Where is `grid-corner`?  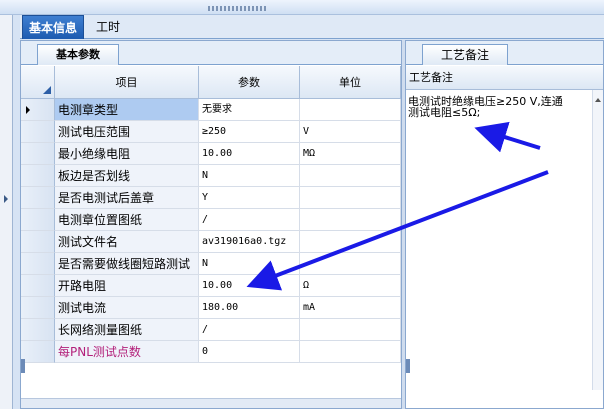 grid-corner is located at coordinates (38, 82).